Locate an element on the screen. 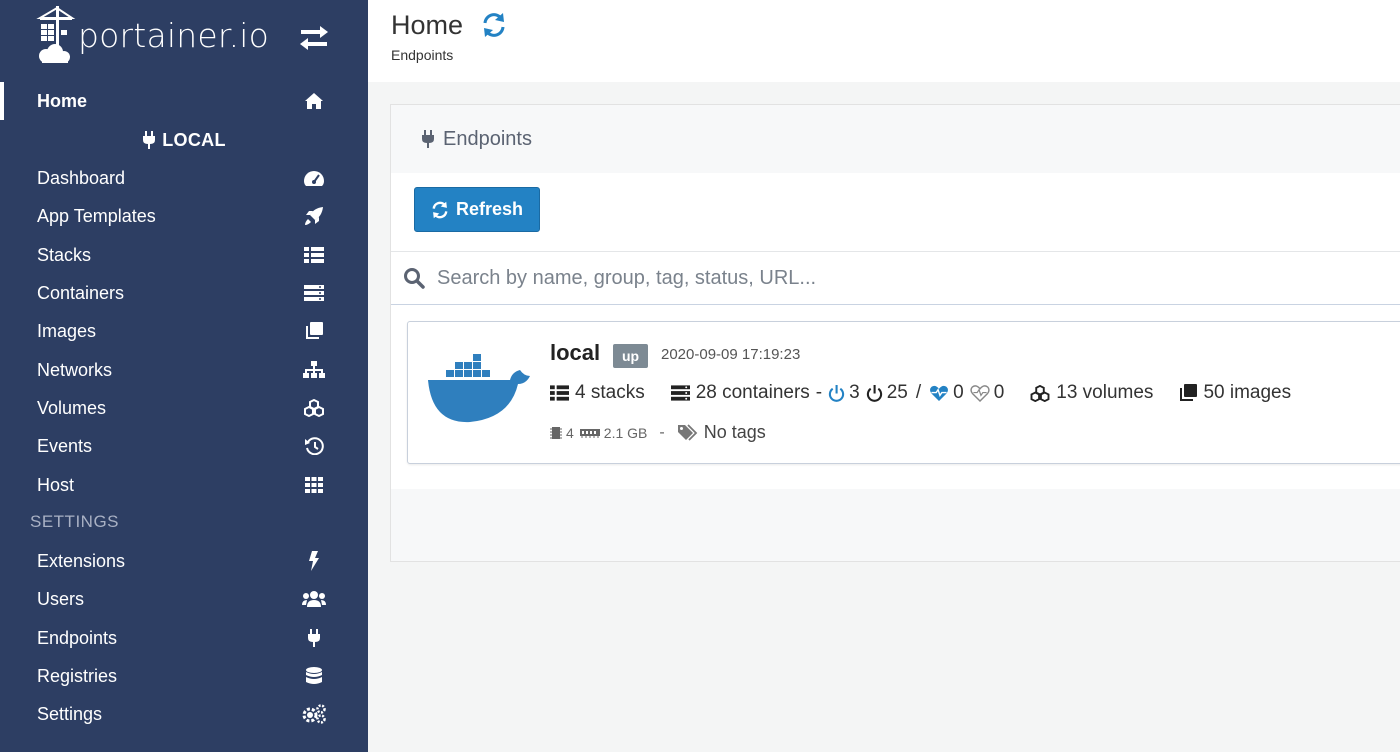  images-count: 50 images is located at coordinates (1247, 392).